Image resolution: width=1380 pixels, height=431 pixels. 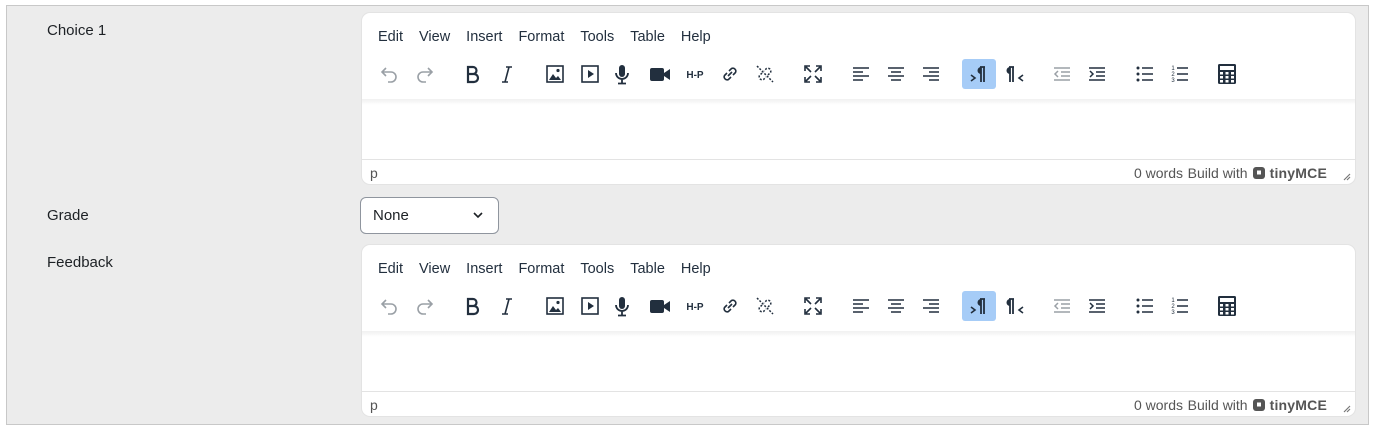 I want to click on numbered-list-icon: 123, so click(x=1179, y=75).